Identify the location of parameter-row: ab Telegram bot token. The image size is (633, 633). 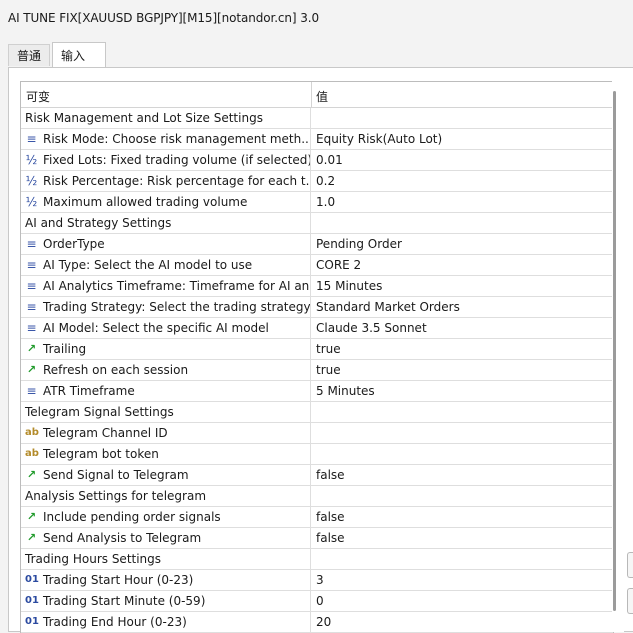
(317, 454).